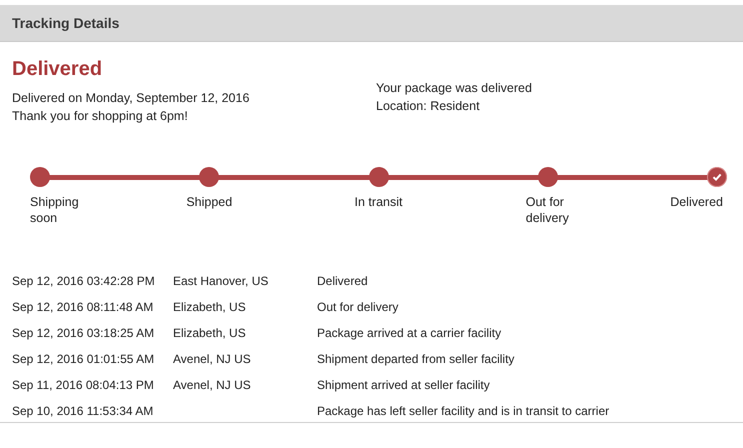 The width and height of the screenshot is (743, 448). Describe the element at coordinates (57, 69) in the screenshot. I see `status-heading: Delivered` at that location.